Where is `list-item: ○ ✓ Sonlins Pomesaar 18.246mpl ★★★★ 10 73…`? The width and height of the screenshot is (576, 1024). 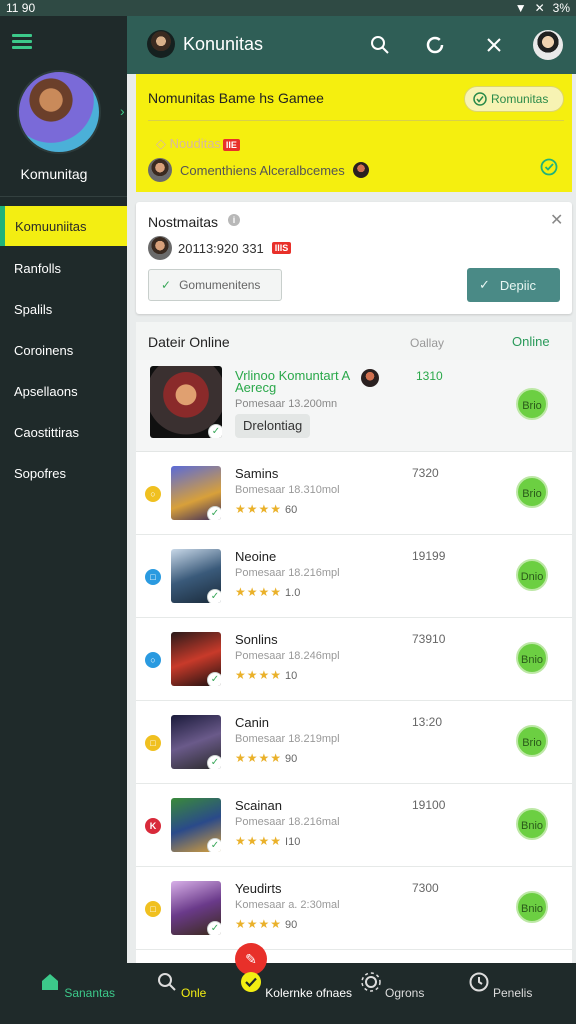 list-item: ○ ✓ Sonlins Pomesaar 18.246mpl ★★★★ 10 73… is located at coordinates (354, 659).